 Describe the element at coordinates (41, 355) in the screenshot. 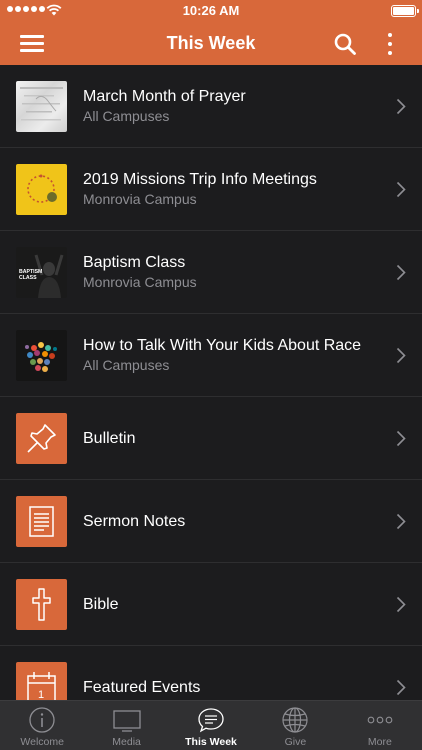

I see `race-thumbnail` at that location.